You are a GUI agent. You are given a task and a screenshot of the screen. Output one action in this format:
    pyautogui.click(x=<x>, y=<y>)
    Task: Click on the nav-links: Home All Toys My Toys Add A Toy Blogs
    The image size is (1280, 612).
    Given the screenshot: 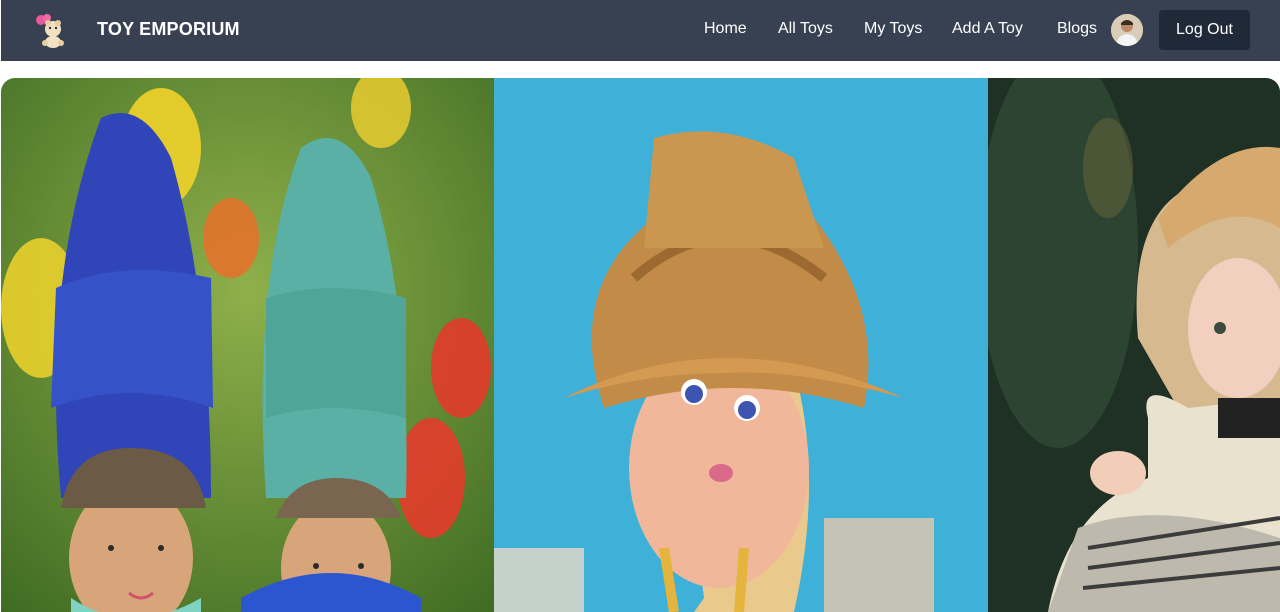 What is the action you would take?
    pyautogui.click(x=640, y=30)
    